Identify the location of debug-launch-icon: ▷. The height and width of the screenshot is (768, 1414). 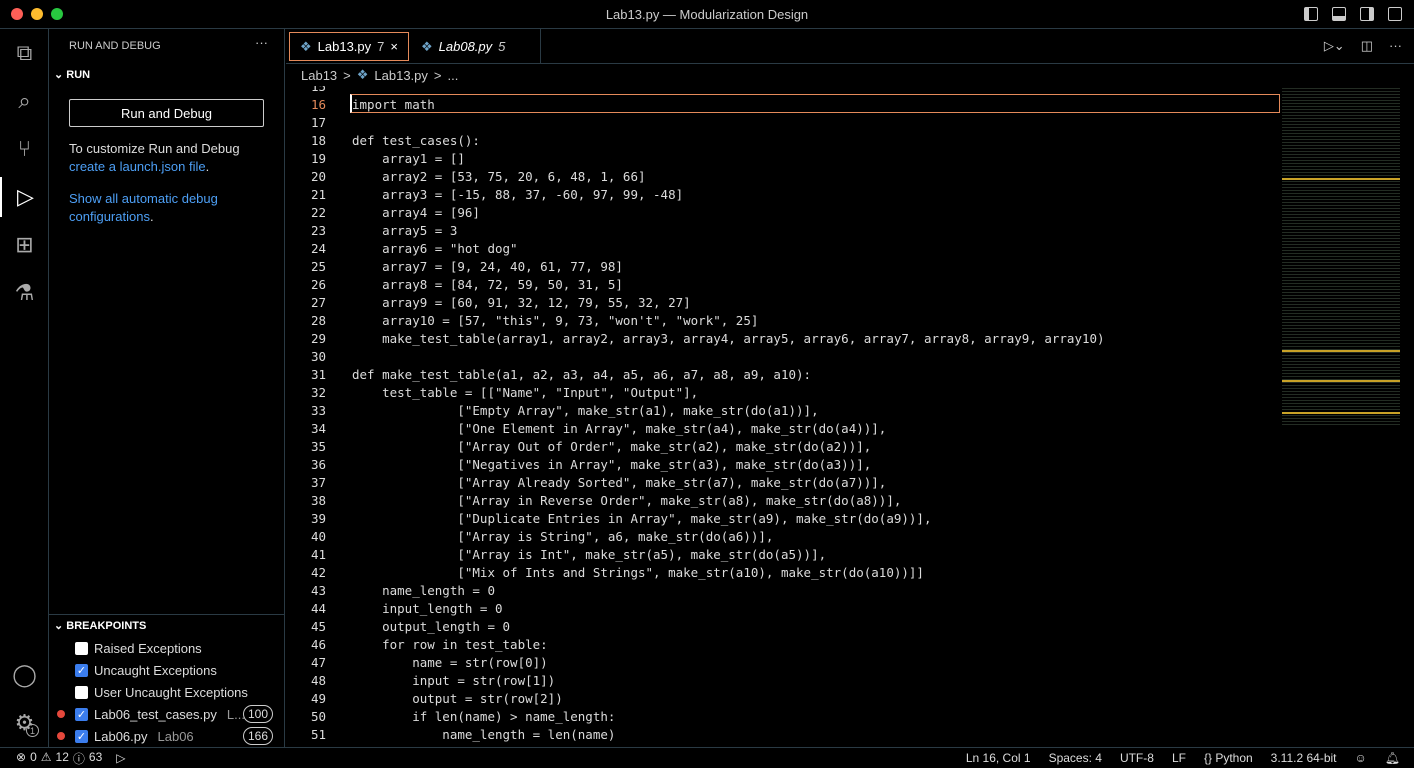
(120, 758).